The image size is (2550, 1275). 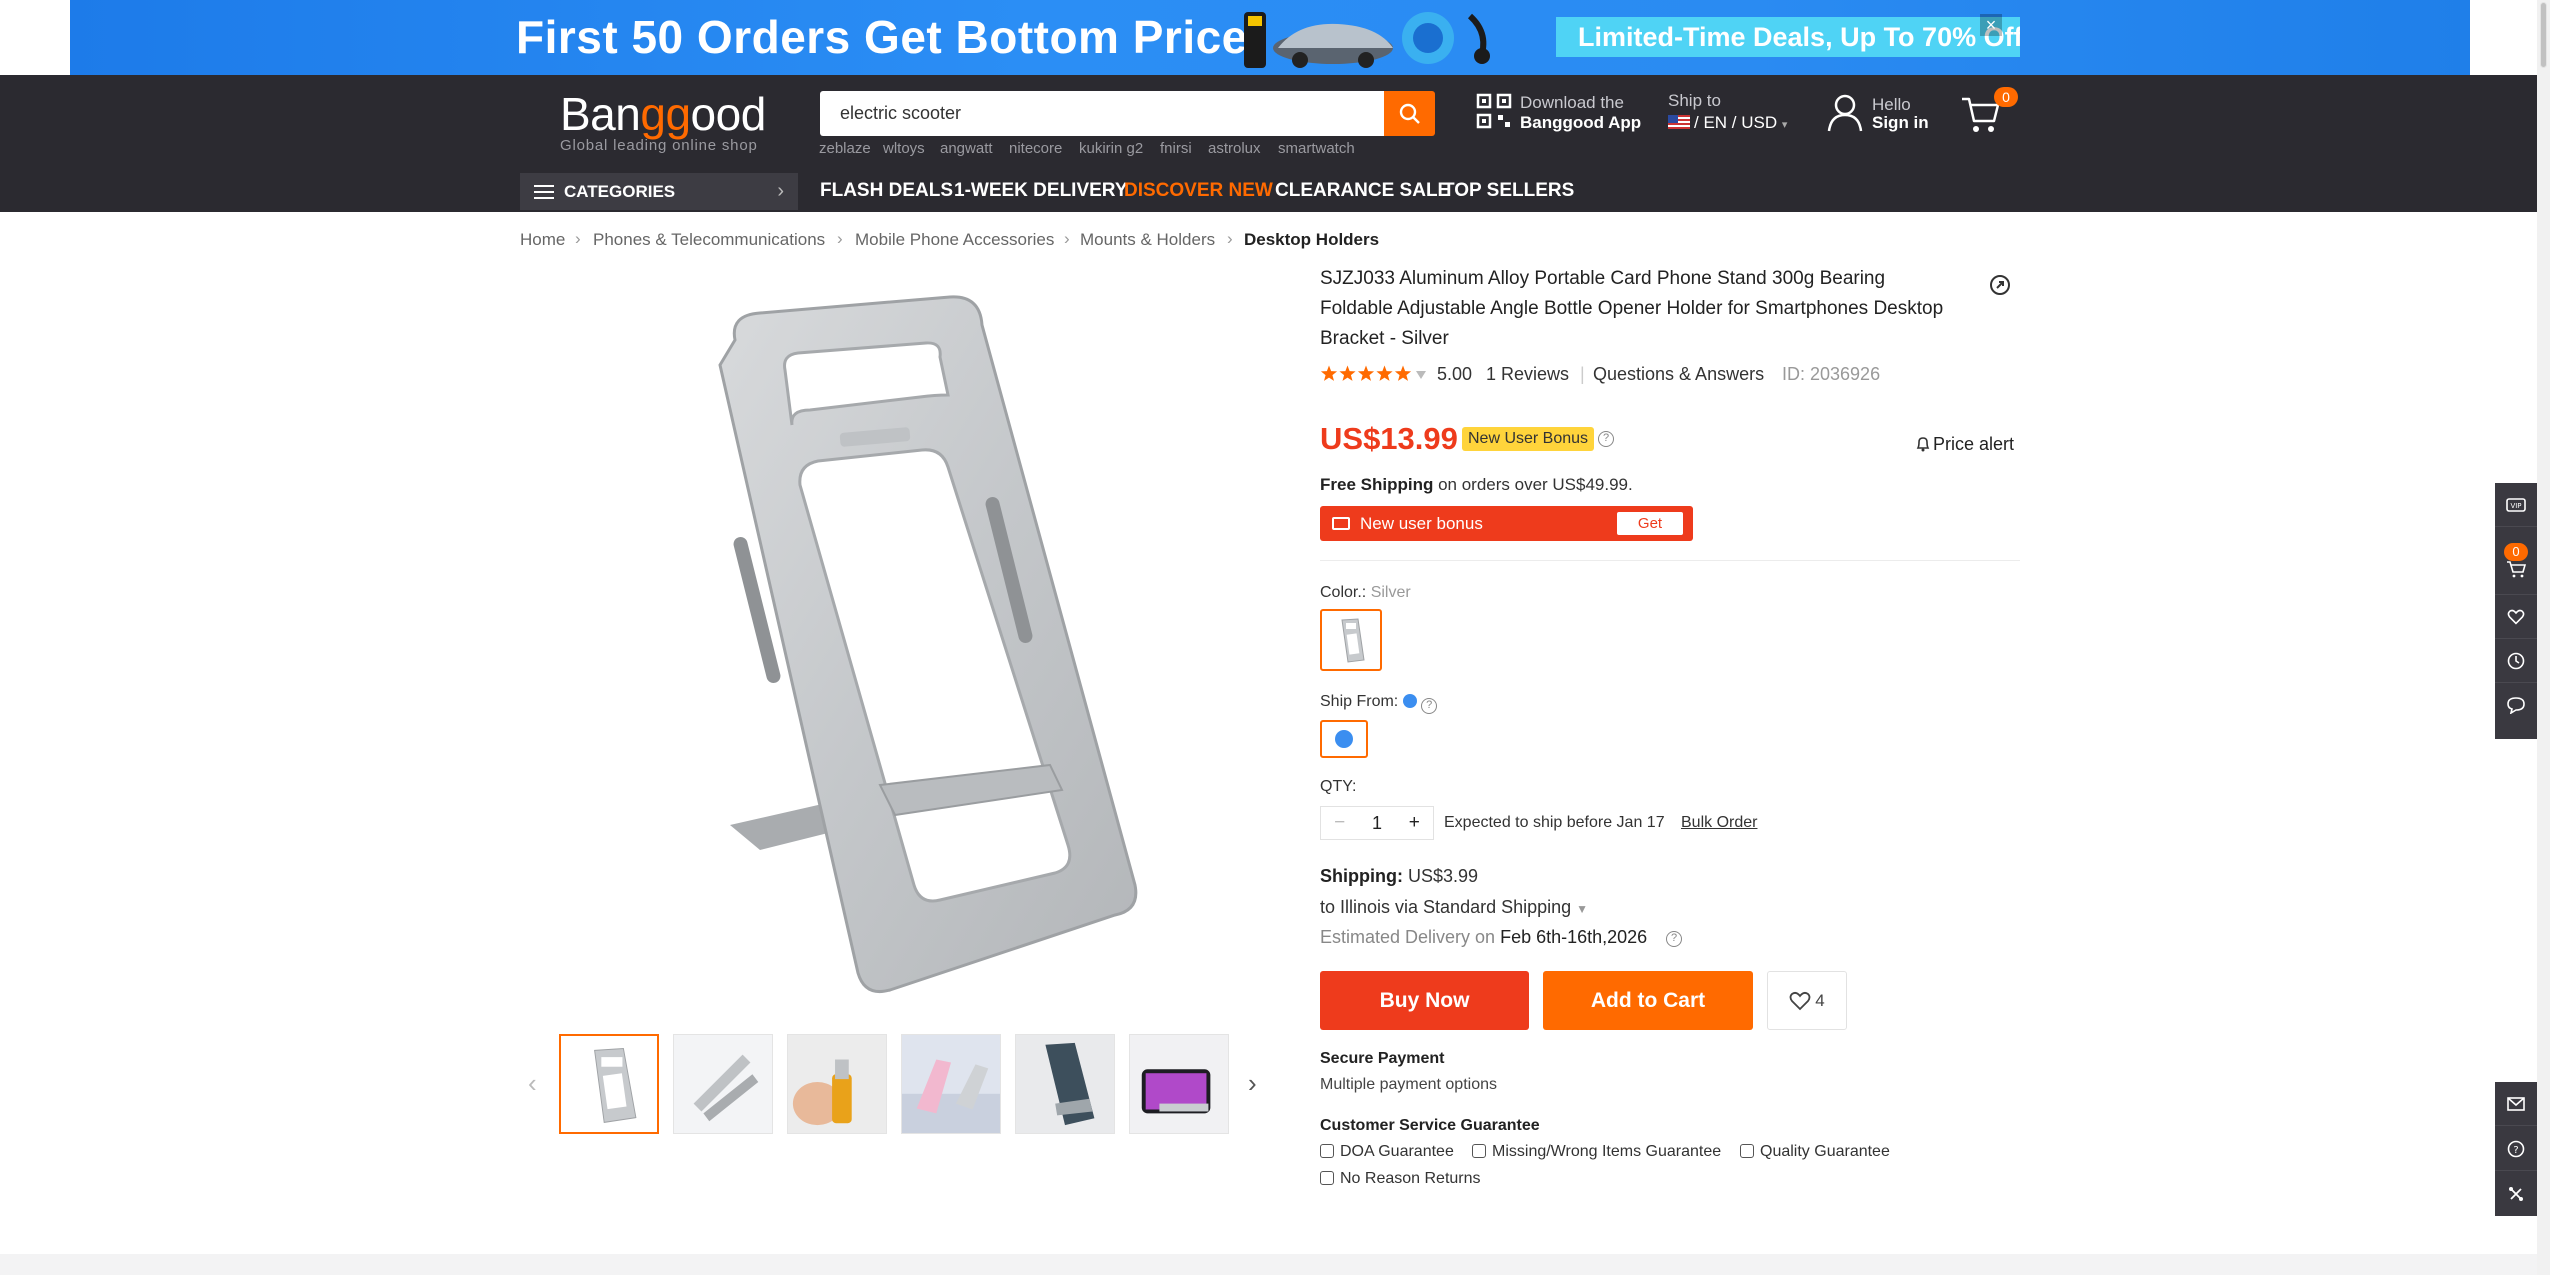 I want to click on hot-search-link: kukirin g2, so click(x=1111, y=148).